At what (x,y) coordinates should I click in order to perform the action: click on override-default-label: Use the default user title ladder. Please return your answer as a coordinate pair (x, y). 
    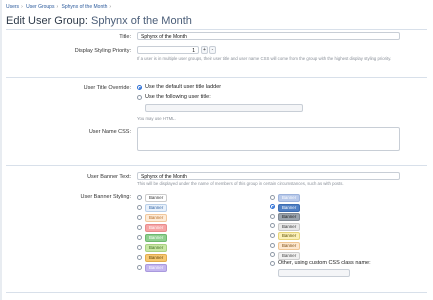
    Looking at the image, I should click on (183, 87).